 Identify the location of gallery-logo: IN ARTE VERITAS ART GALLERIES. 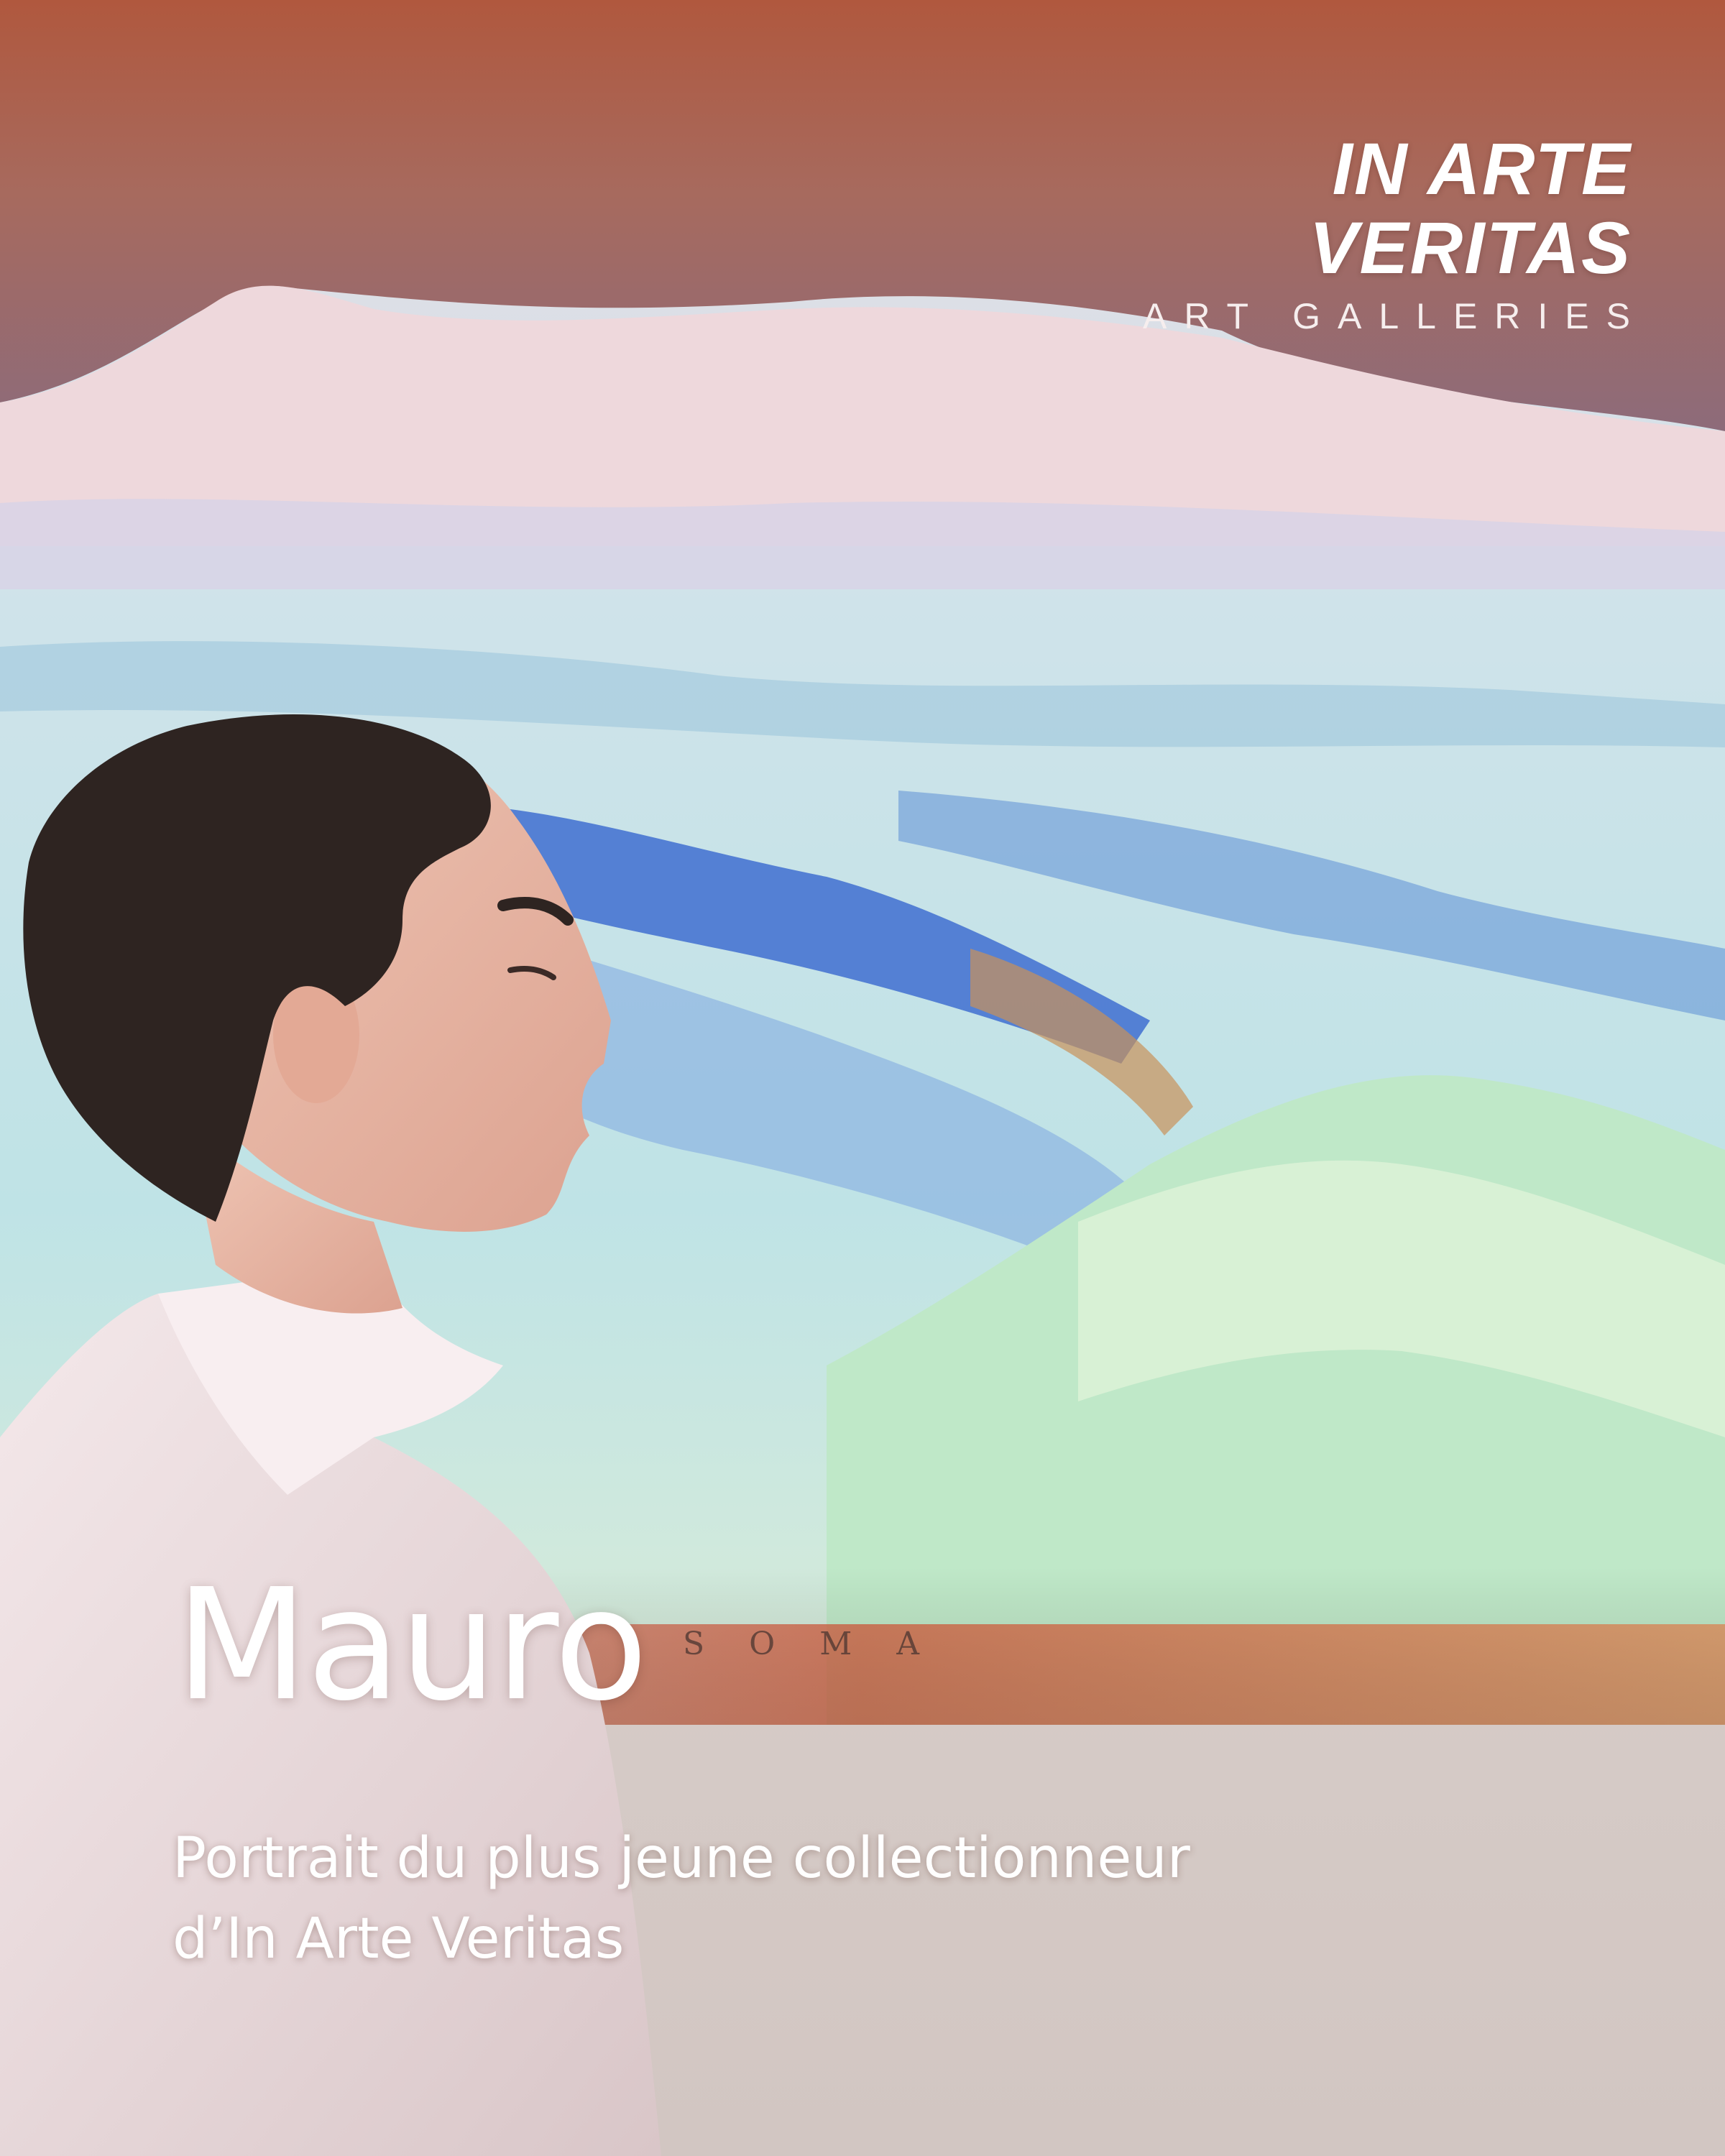
(1355, 234).